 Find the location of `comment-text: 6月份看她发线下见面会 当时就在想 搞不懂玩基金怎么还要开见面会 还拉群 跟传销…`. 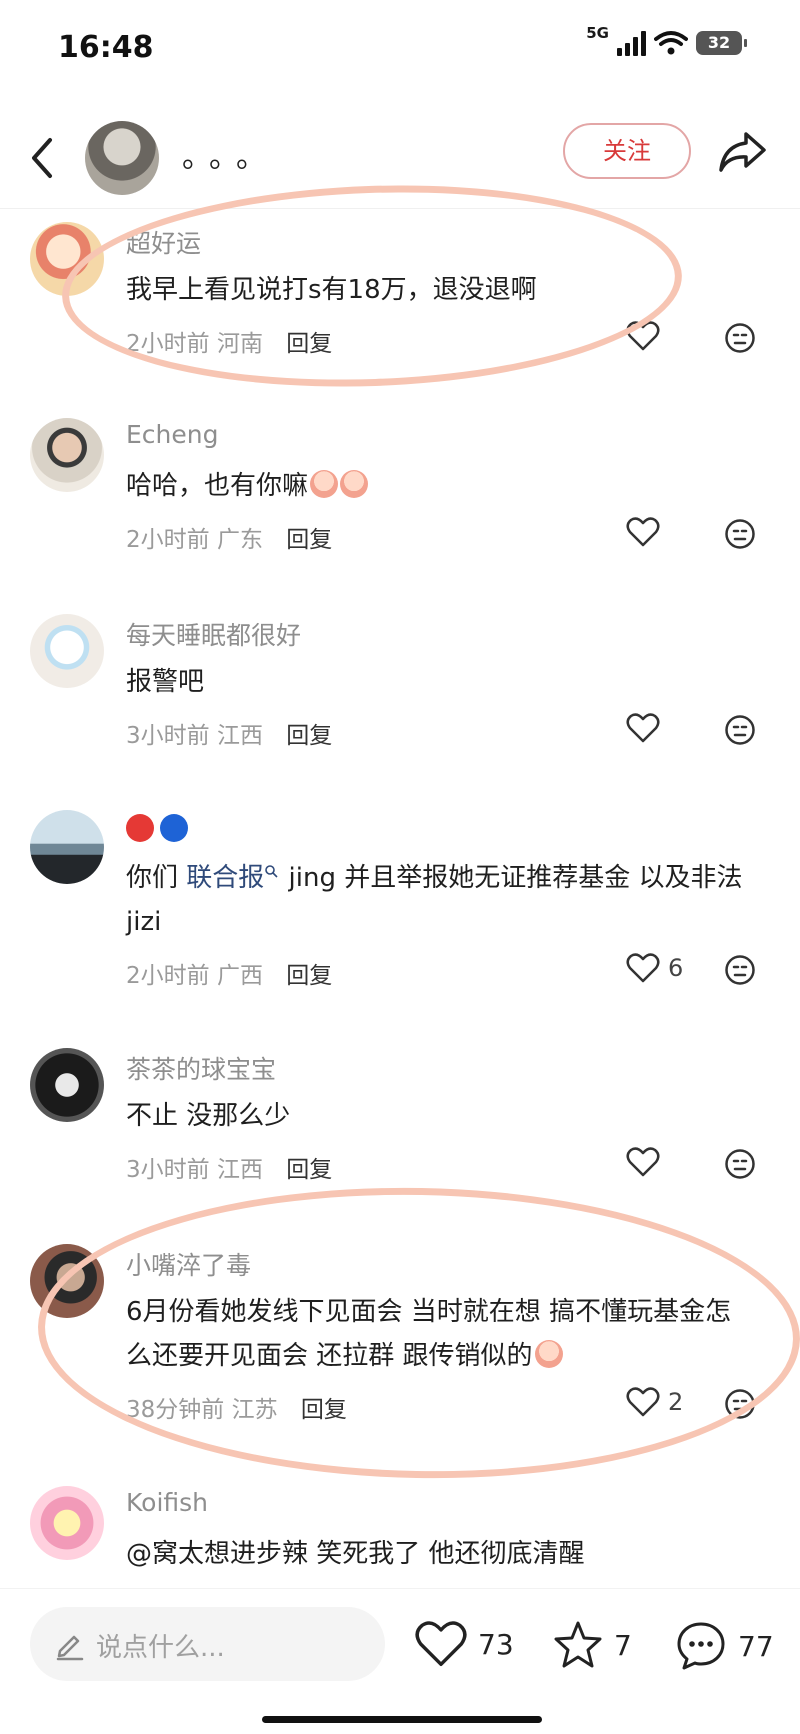

comment-text: 6月份看她发线下见面会 当时就在想 搞不懂玩基金怎么还要开见面会 还拉群 跟传销… is located at coordinates (441, 1334).